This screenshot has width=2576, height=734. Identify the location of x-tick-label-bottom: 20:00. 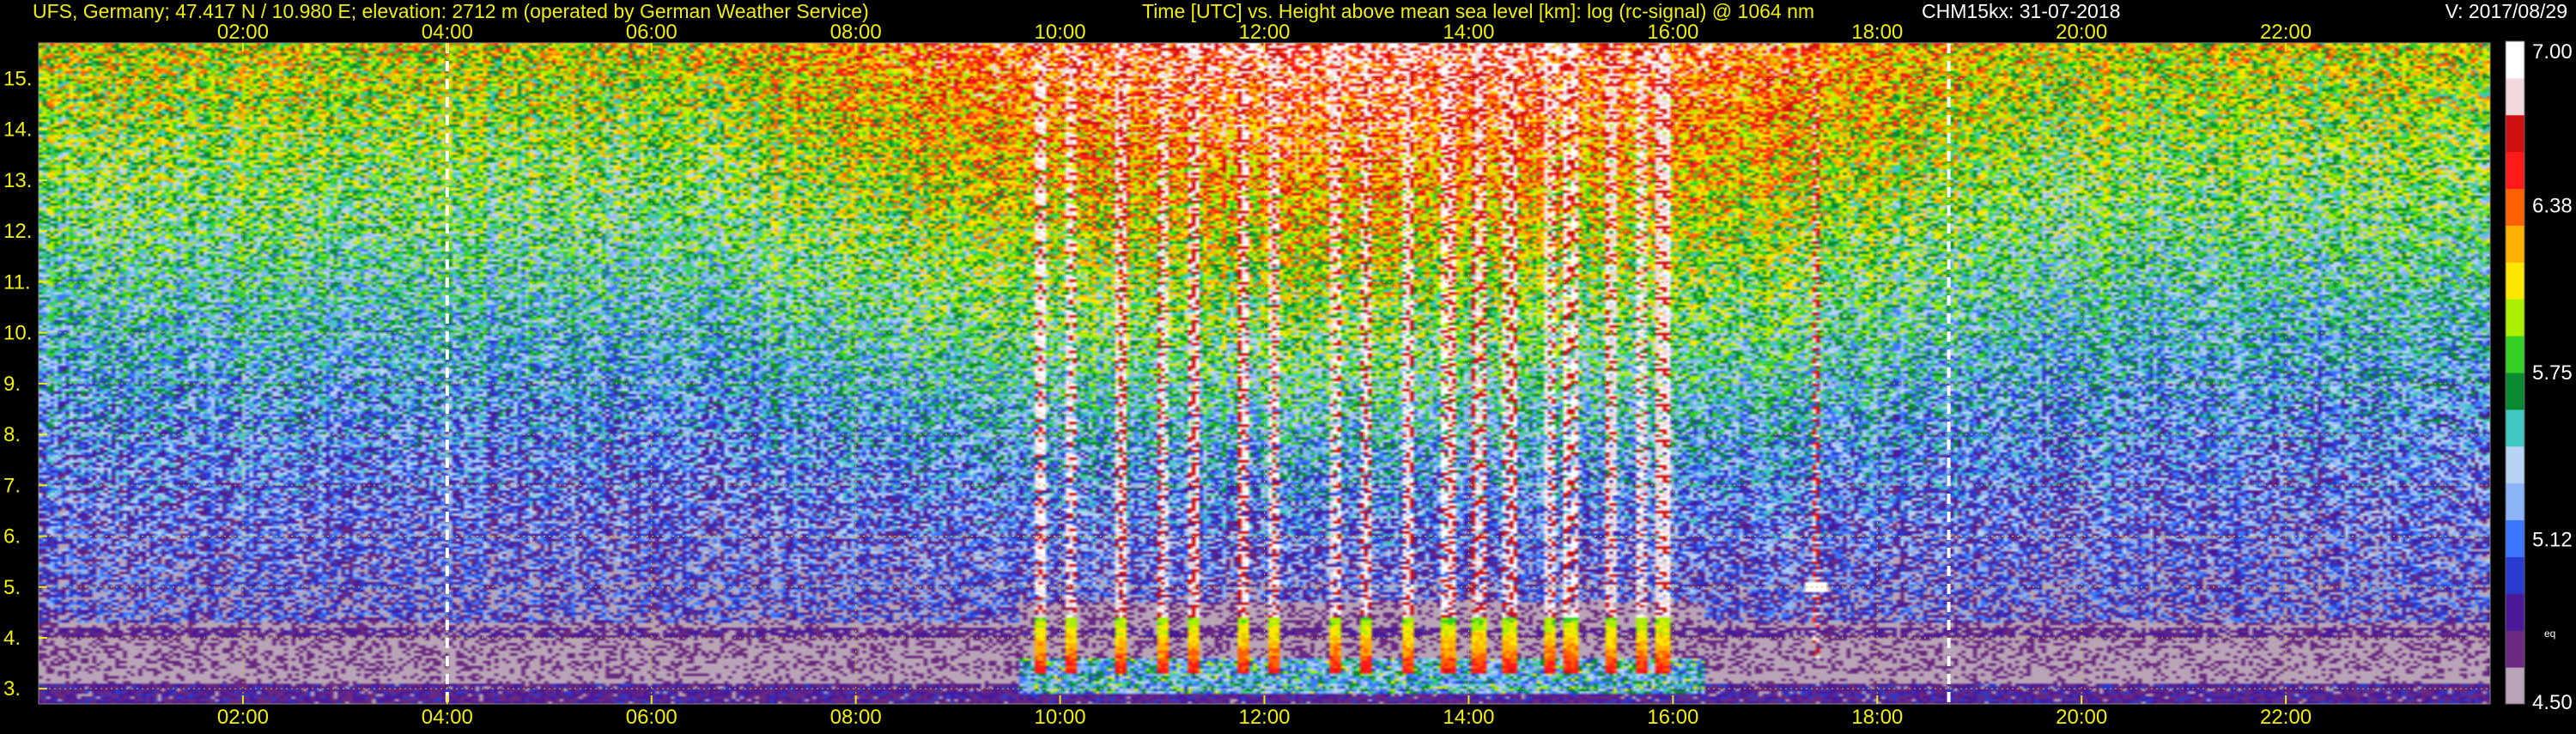
(2082, 717).